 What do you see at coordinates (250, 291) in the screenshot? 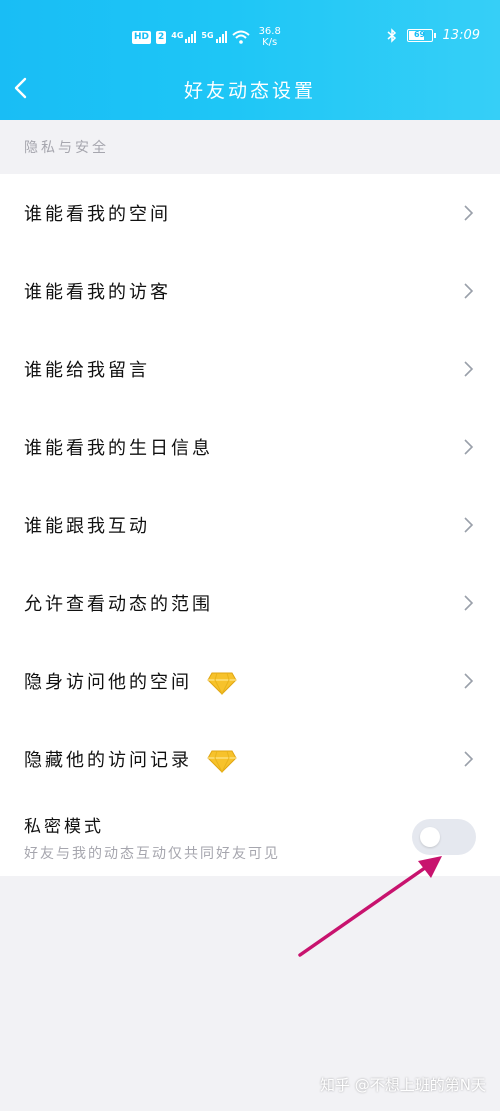
I see `row-who-can-see-visitors: 谁能看我的访客` at bounding box center [250, 291].